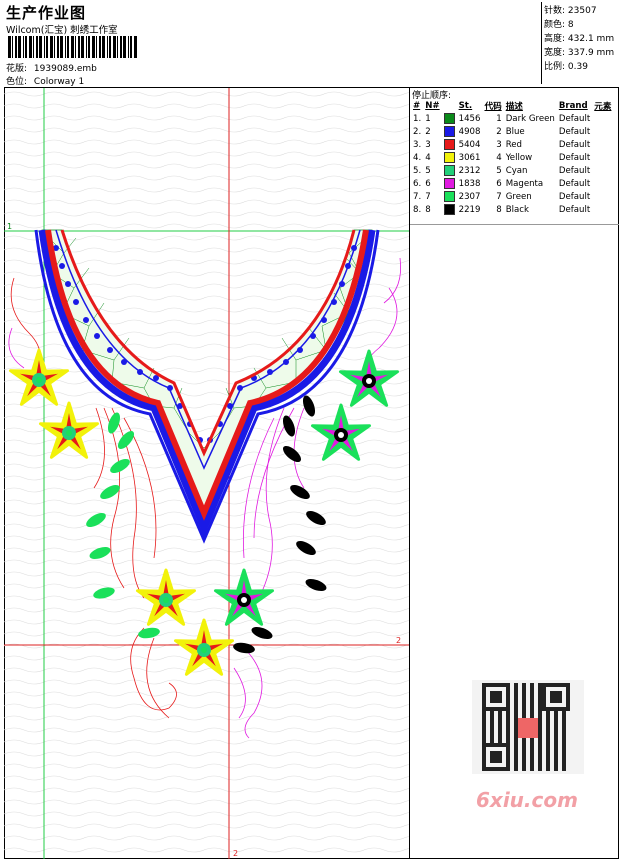 This screenshot has height=861, width=620. What do you see at coordinates (570, 11) in the screenshot?
I see `stitch-count: 针数: 23507` at bounding box center [570, 11].